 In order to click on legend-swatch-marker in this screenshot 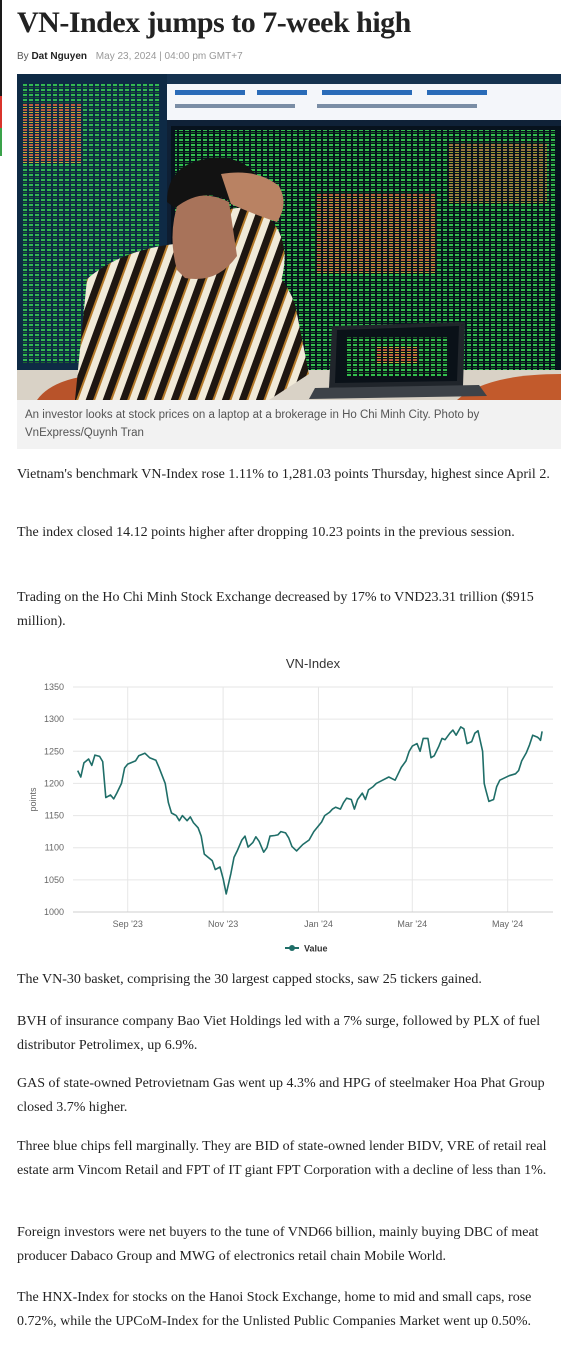, I will do `click(292, 948)`.